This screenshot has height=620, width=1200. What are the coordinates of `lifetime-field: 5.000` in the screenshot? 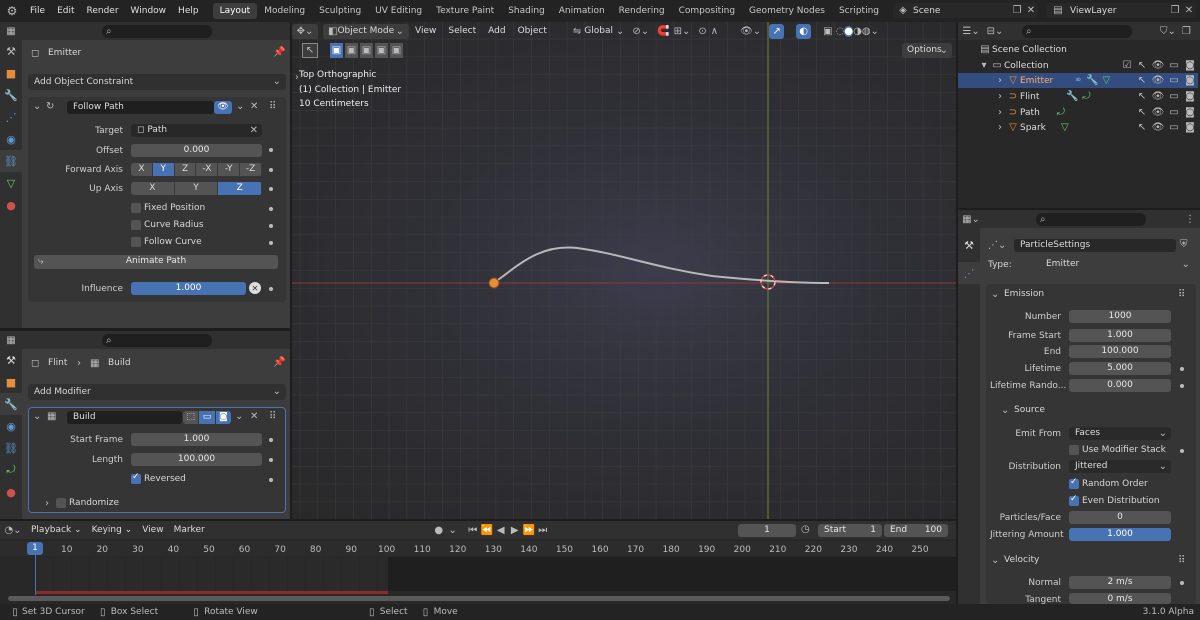 It's located at (1120, 368).